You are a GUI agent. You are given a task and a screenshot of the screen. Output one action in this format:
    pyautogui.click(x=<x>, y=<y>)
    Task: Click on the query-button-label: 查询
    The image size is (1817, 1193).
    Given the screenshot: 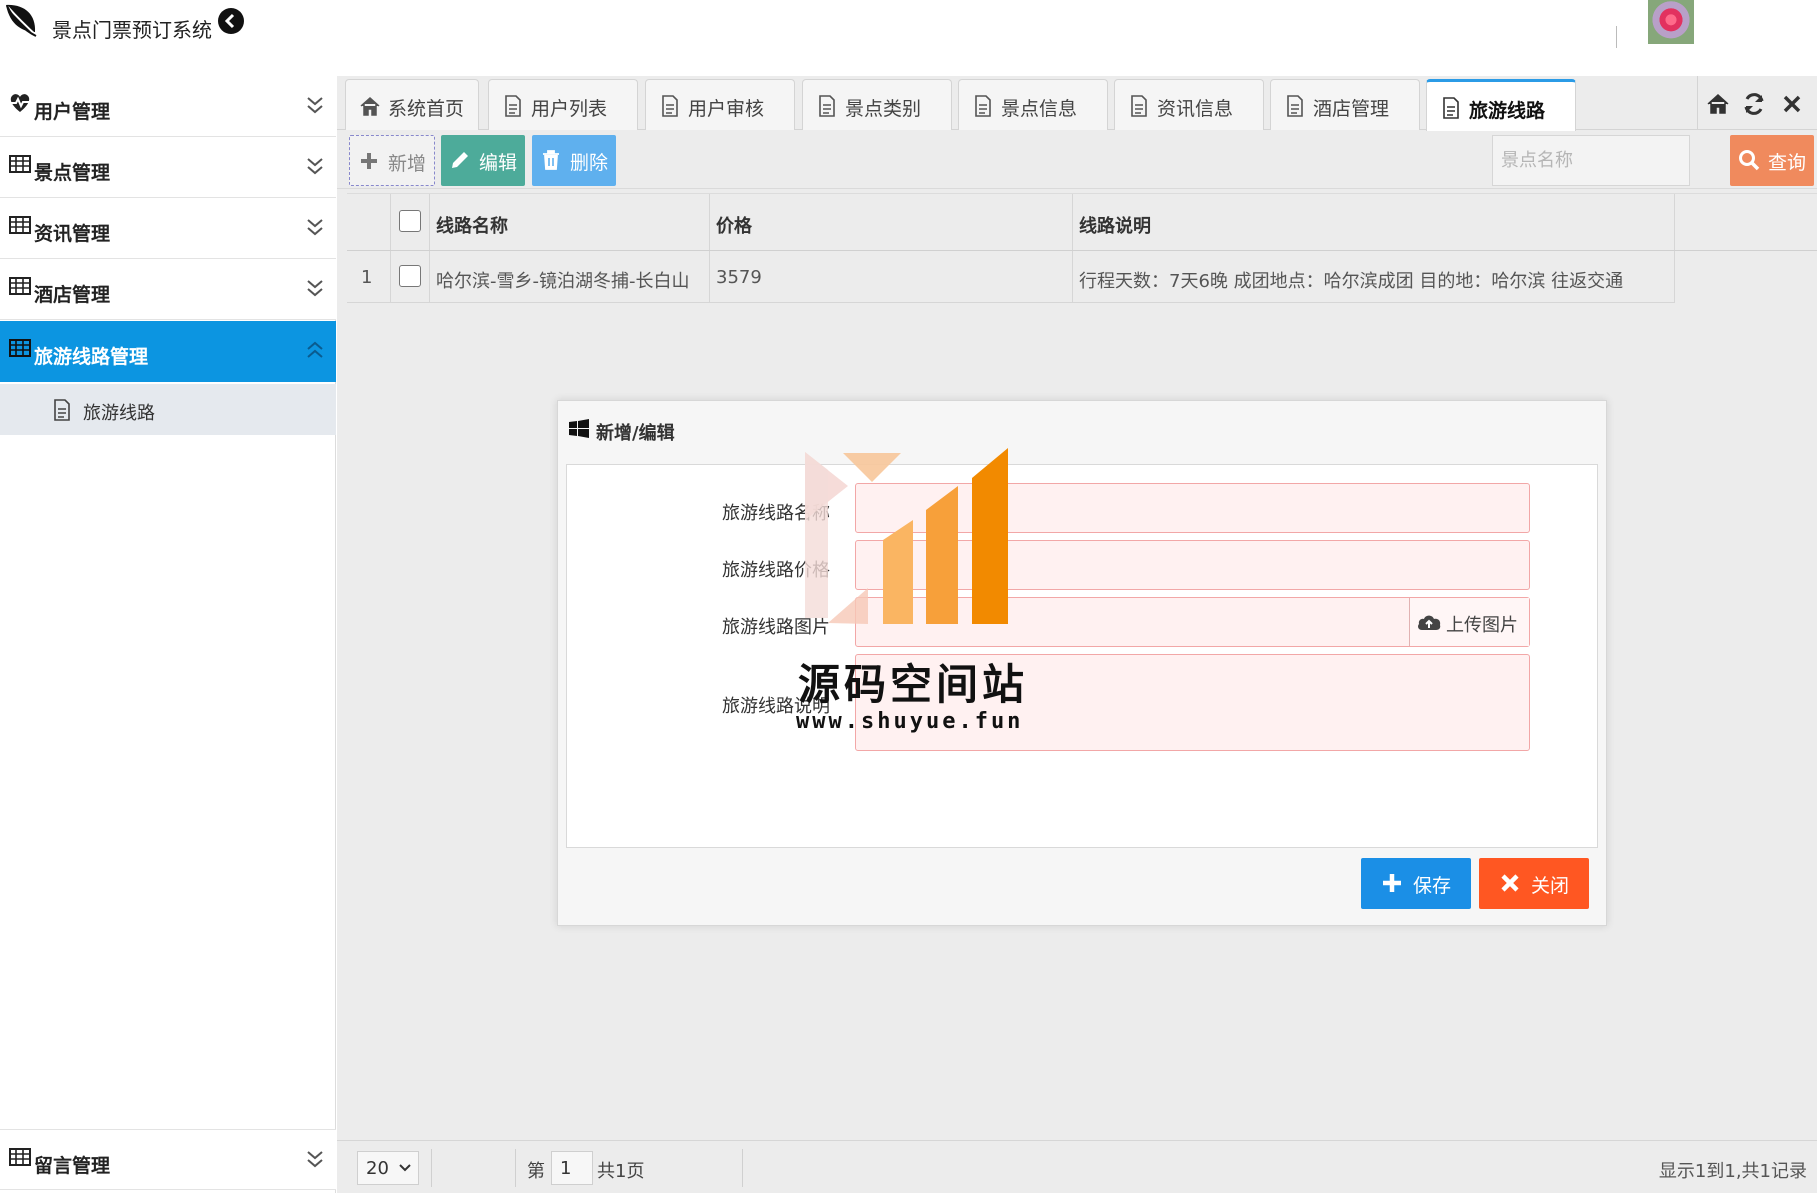 What is the action you would take?
    pyautogui.click(x=1787, y=163)
    